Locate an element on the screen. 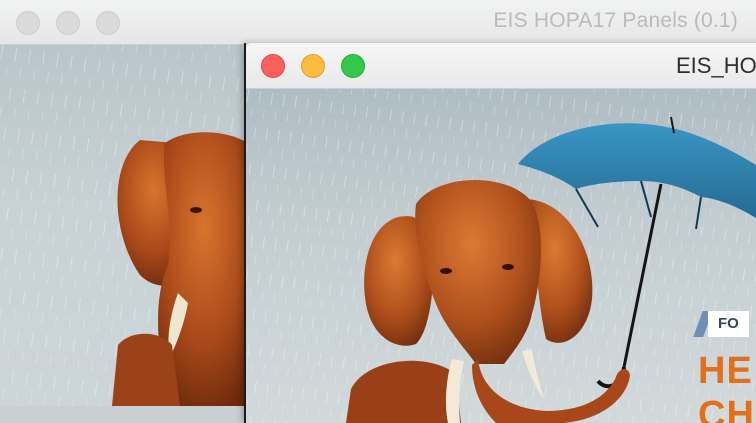 This screenshot has width=756, height=423. minimize-button is located at coordinates (313, 66).